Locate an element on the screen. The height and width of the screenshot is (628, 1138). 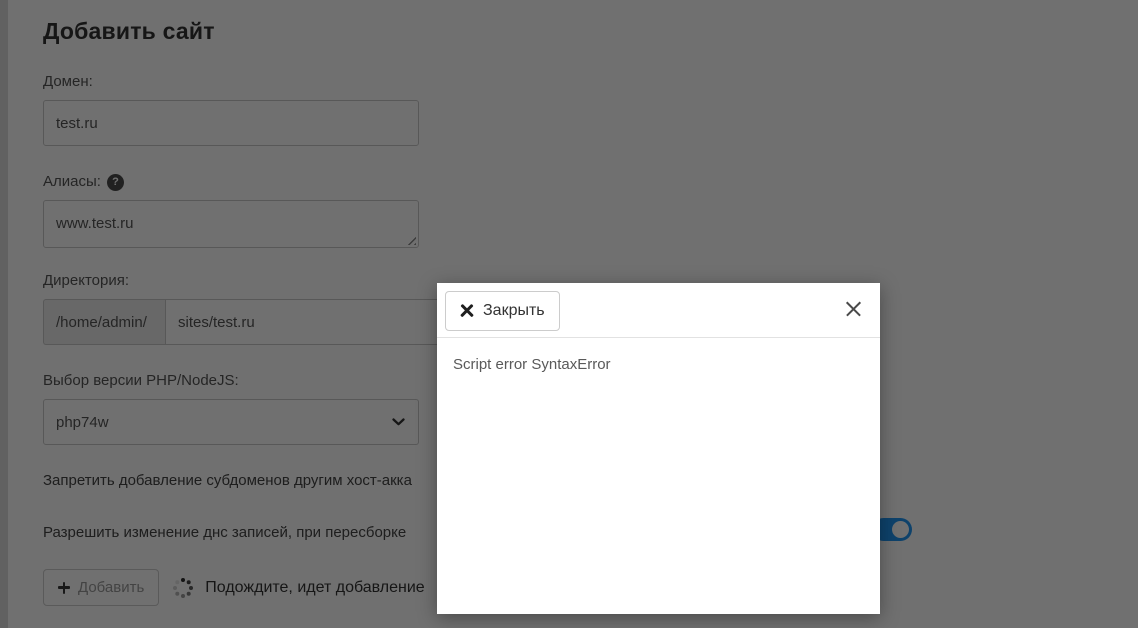
times-heavy-icon is located at coordinates (467, 311).